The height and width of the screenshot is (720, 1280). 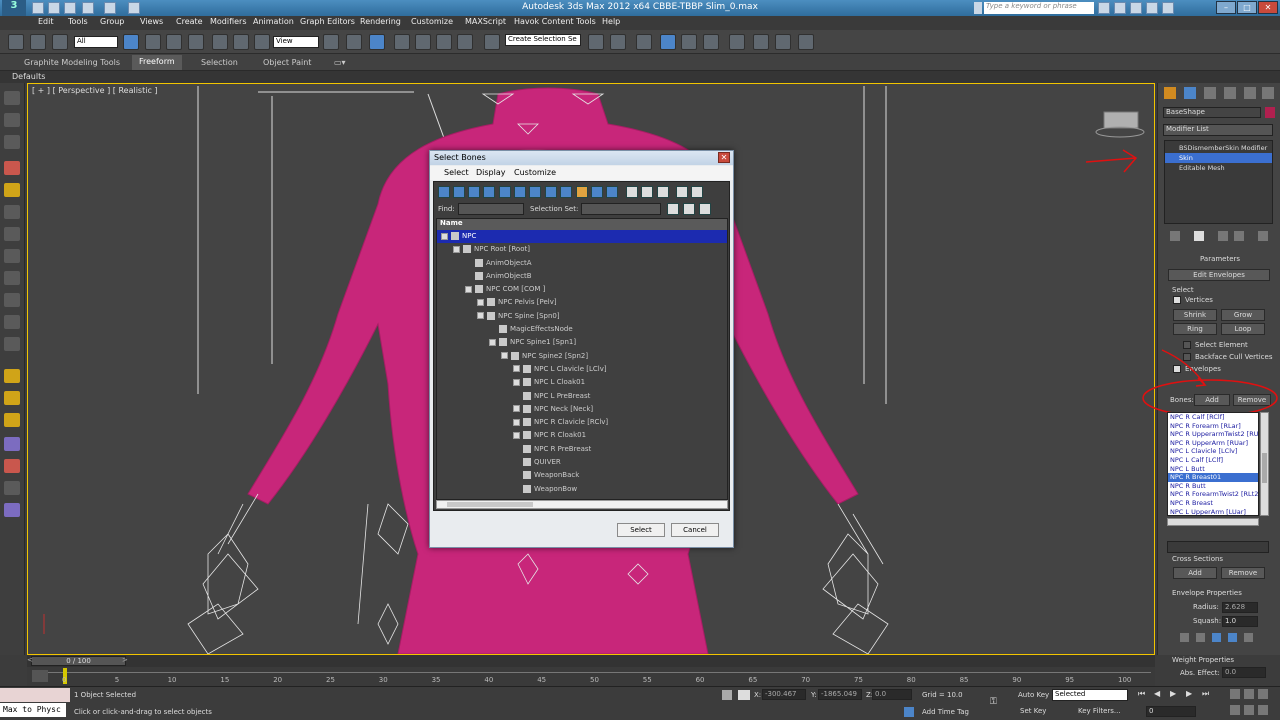 I want to click on selection-lock-icon, so click(x=727, y=695).